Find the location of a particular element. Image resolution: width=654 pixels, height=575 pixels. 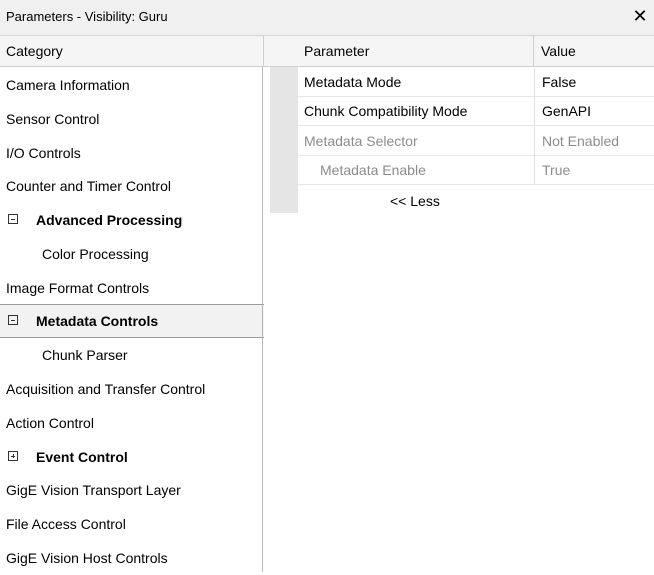

category-counter-timer-control: Counter and Timer Control is located at coordinates (131, 186).